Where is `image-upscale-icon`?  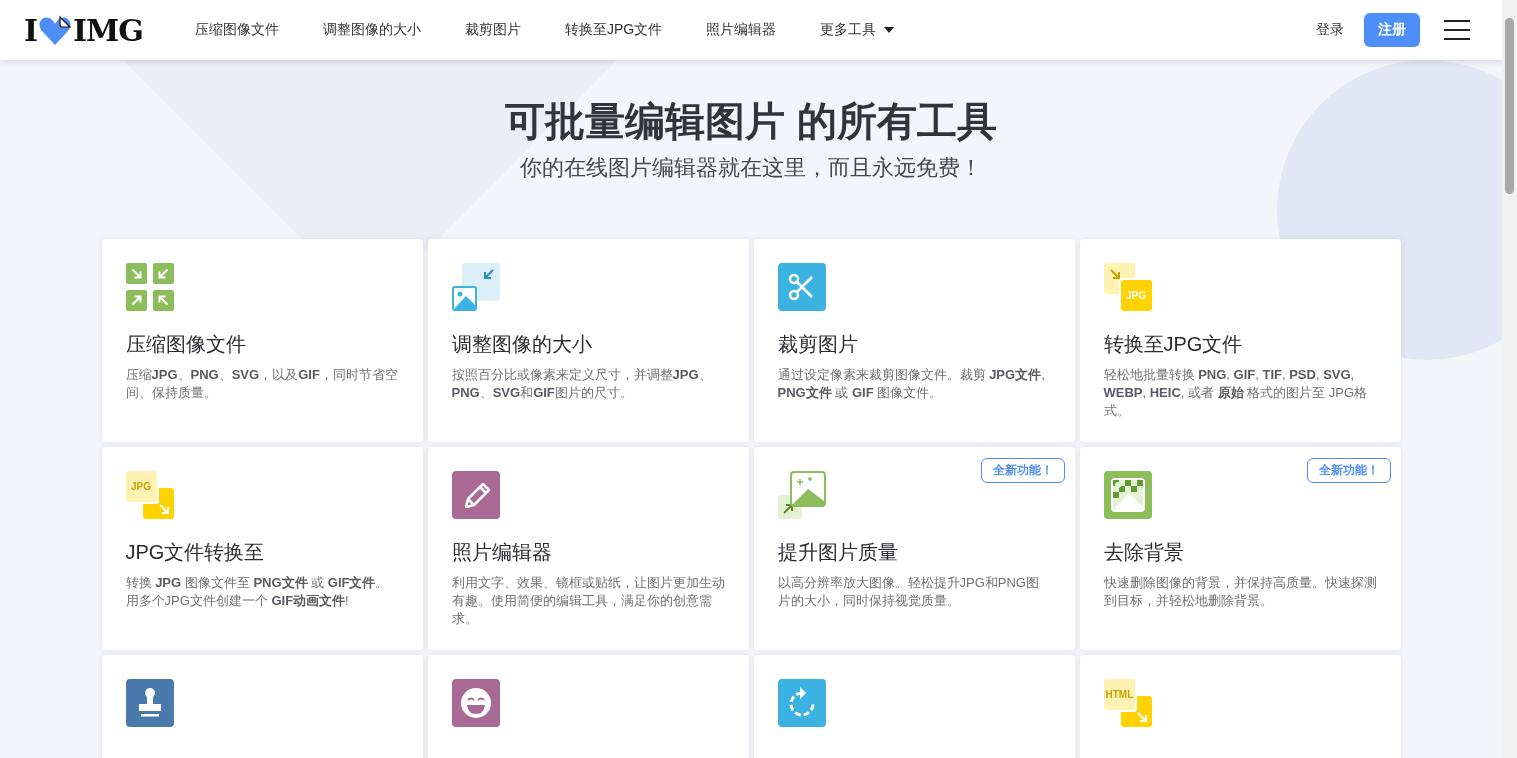 image-upscale-icon is located at coordinates (801, 495).